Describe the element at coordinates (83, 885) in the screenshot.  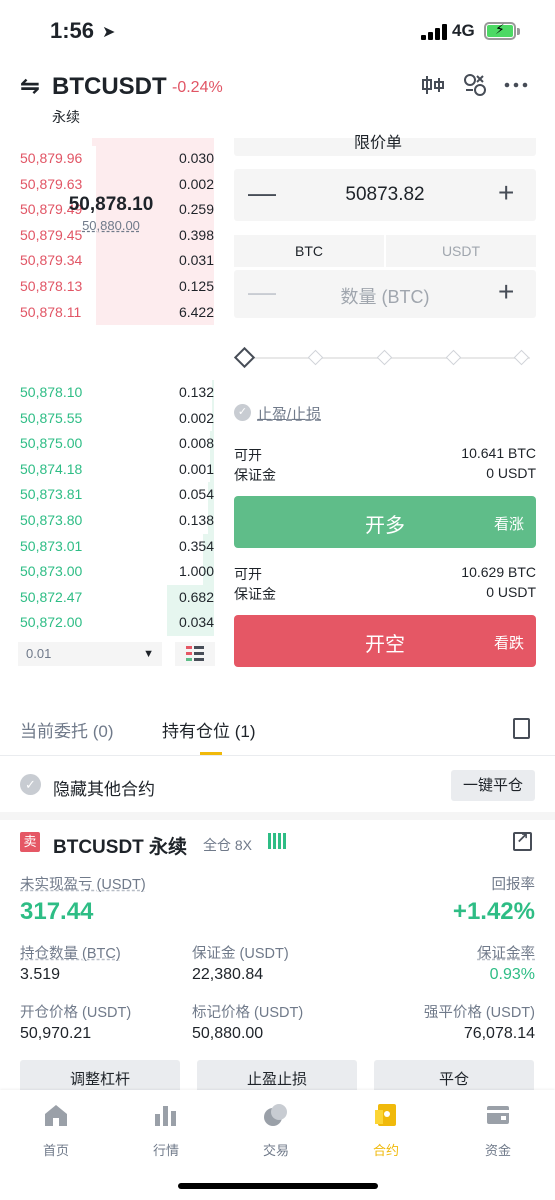
I see `unrealized-pnl-label: 未实现盈亏 (USDT)` at that location.